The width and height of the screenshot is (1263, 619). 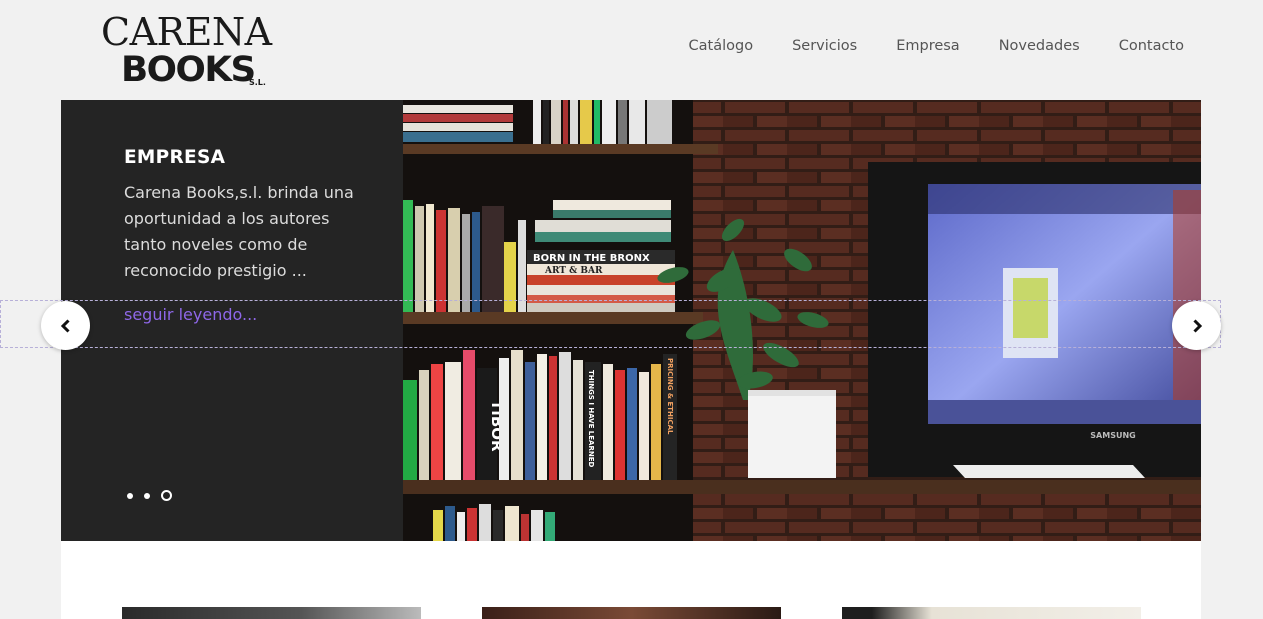 I want to click on slider-next-button, so click(x=1196, y=325).